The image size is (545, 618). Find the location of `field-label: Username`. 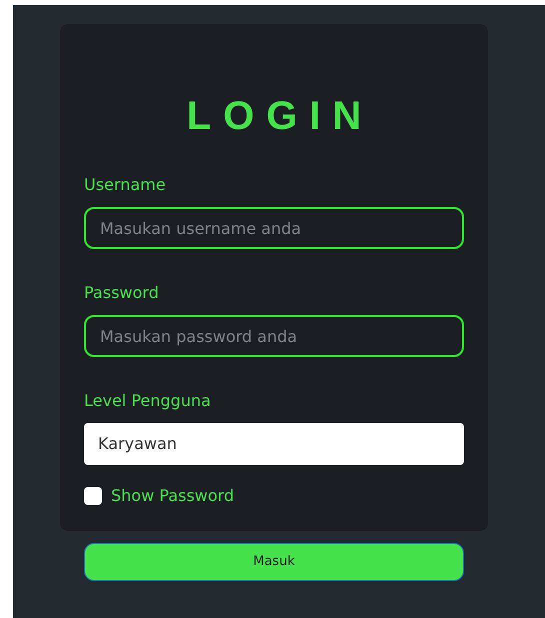

field-label: Username is located at coordinates (125, 185).